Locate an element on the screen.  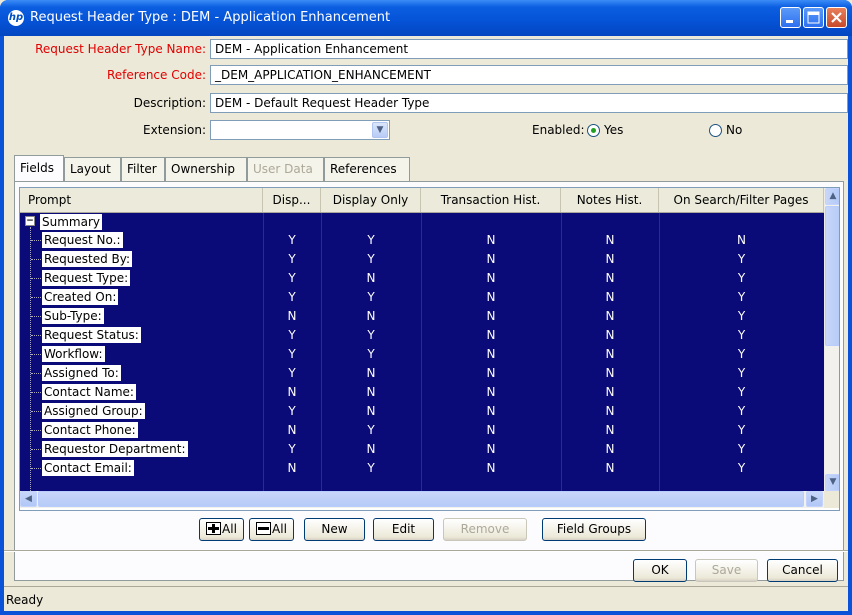
expand-all-button: All is located at coordinates (221, 529).